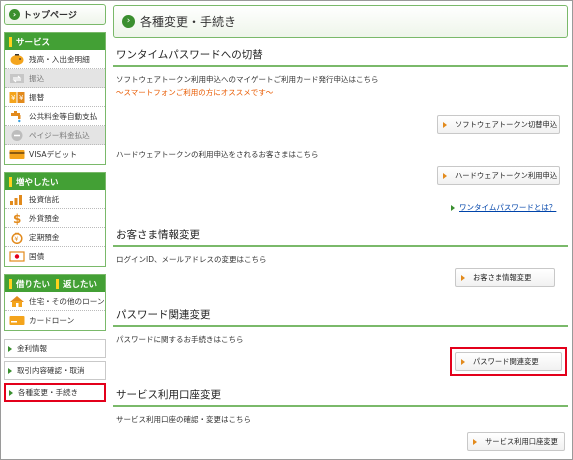  Describe the element at coordinates (51, 370) in the screenshot. I see `sidebar-link-label: 取引内容確認・取消` at that location.